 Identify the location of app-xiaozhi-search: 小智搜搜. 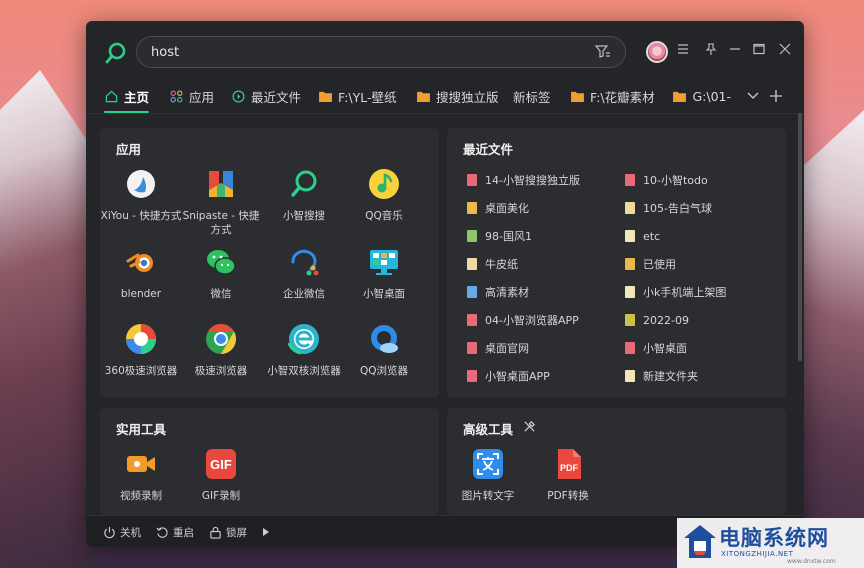
(304, 195).